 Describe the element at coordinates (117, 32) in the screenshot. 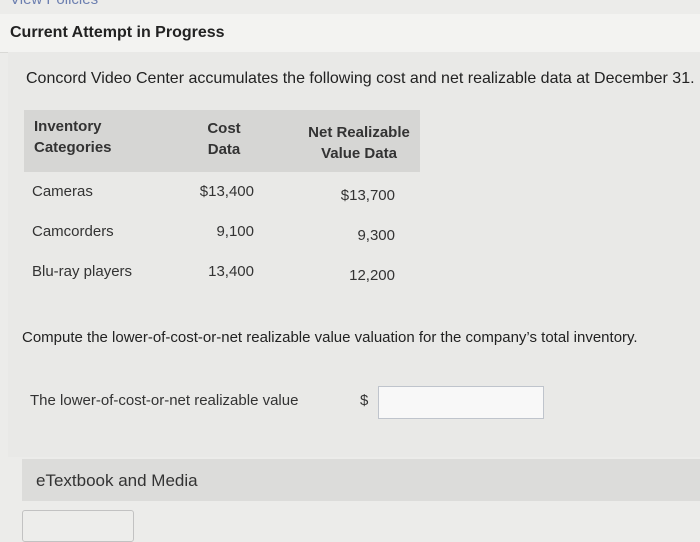

I see `attempt-title: Current Attempt in Progress` at that location.